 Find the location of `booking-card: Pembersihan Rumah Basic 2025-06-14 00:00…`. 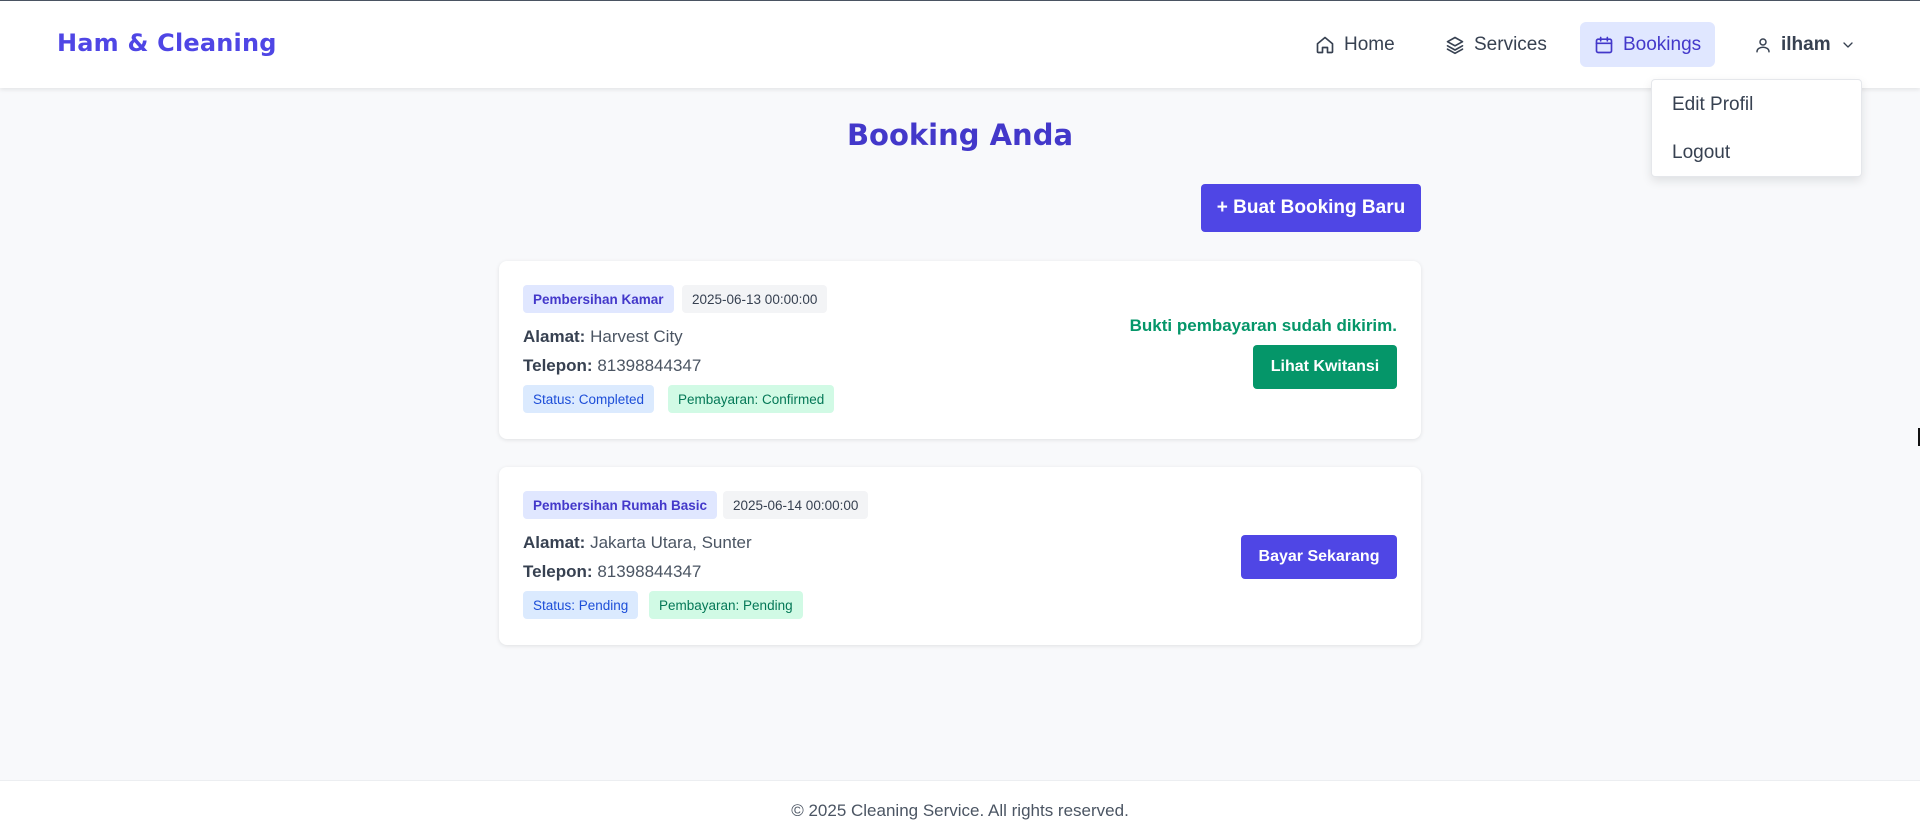

booking-card: Pembersihan Rumah Basic 2025-06-14 00:00… is located at coordinates (960, 556).